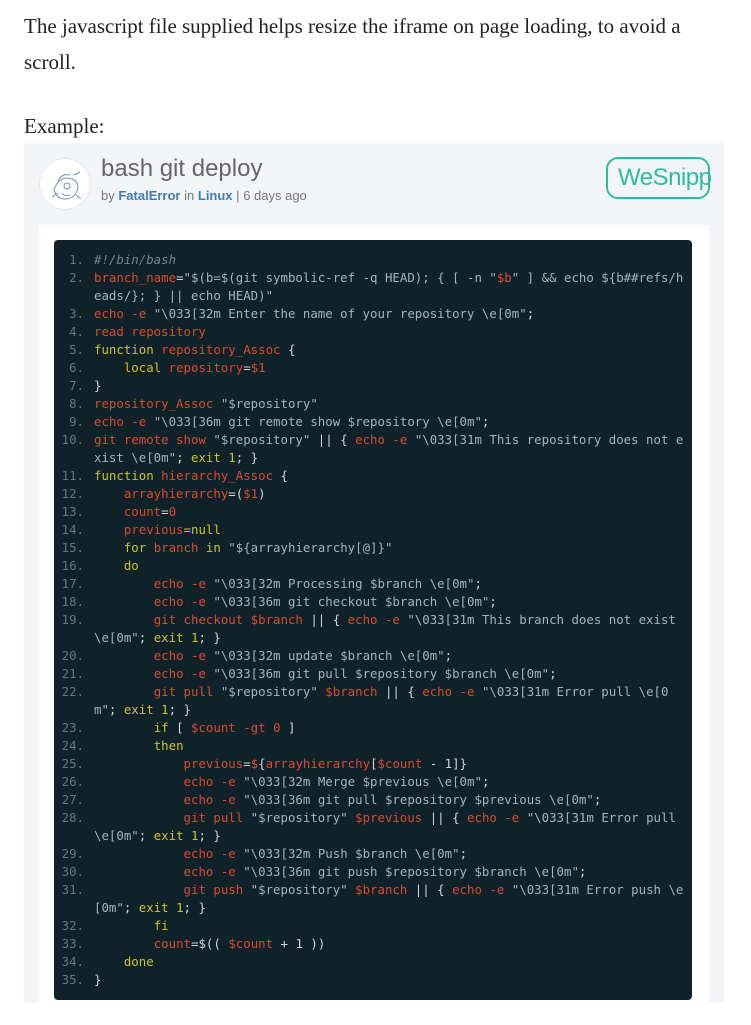 This screenshot has width=751, height=1025. What do you see at coordinates (72, 961) in the screenshot?
I see `line-number: 34.` at bounding box center [72, 961].